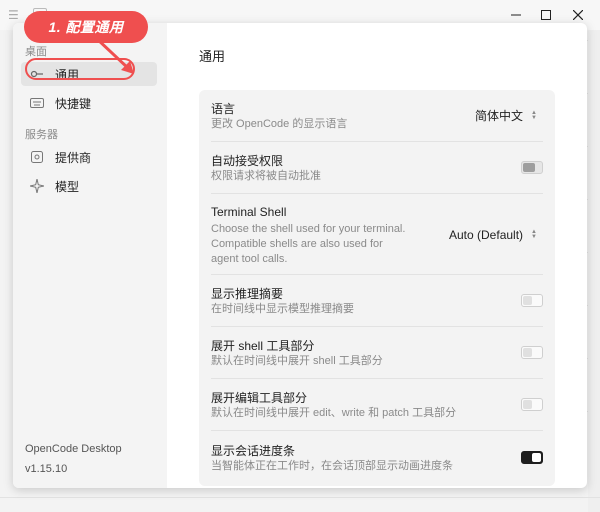  What do you see at coordinates (67, 186) in the screenshot?
I see `sidebar-item-label: 模型` at bounding box center [67, 186].